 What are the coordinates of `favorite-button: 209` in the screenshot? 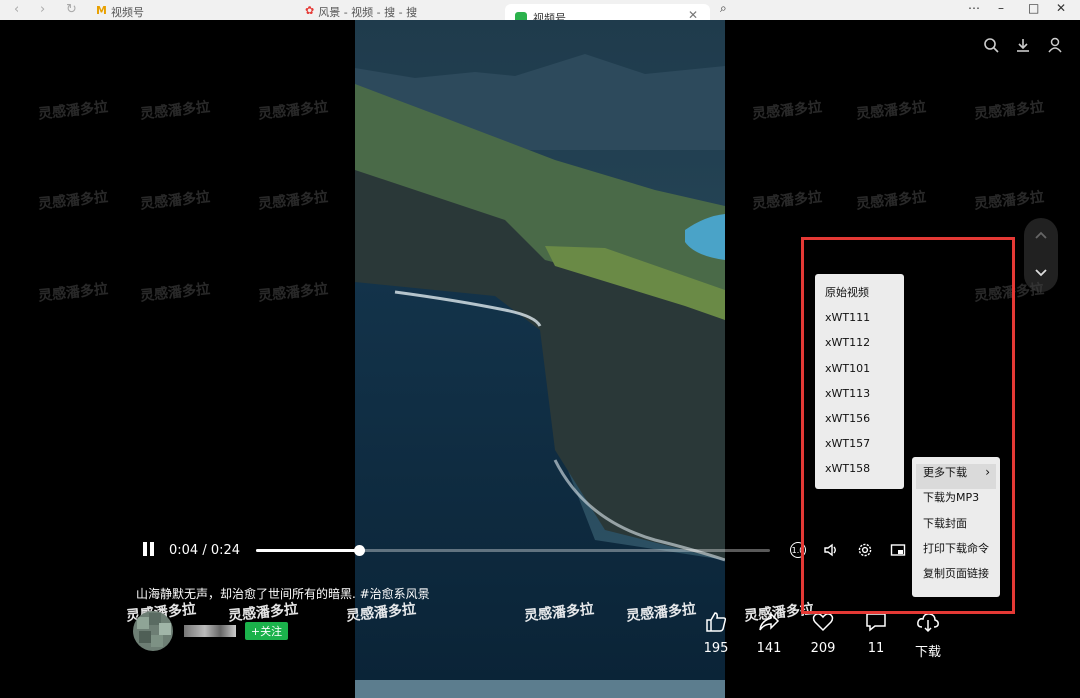 It's located at (823, 633).